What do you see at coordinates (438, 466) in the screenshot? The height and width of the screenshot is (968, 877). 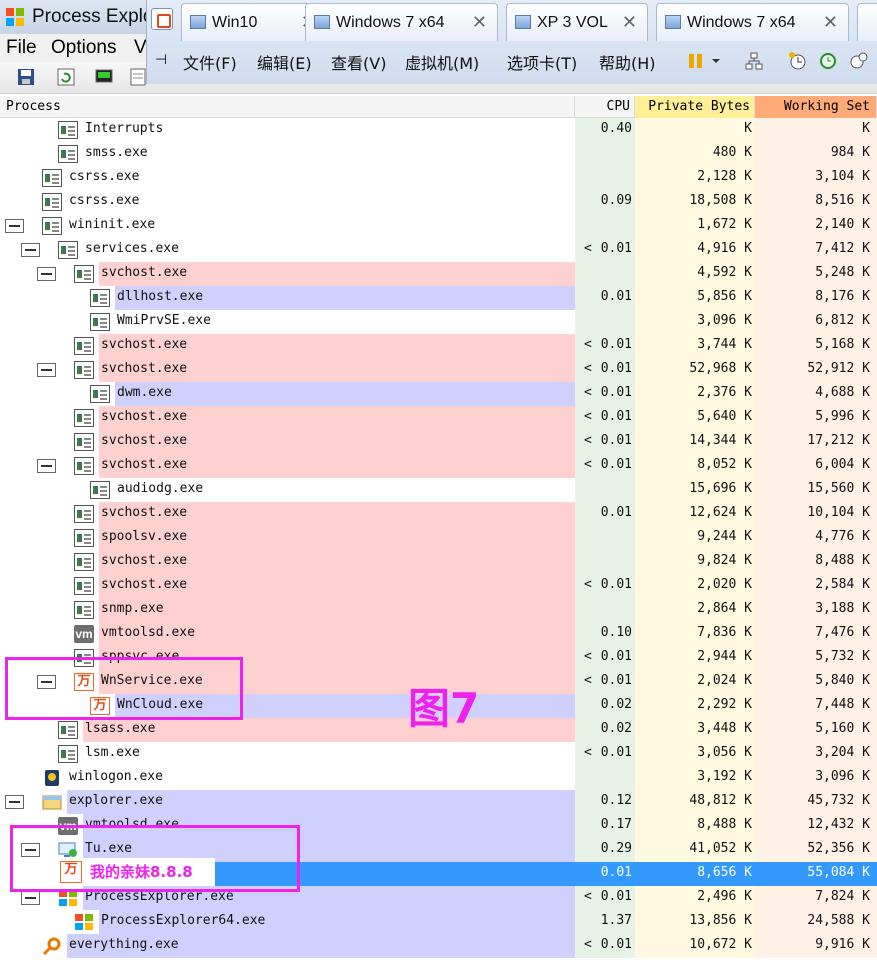 I see `process-row: svchost.exe <0.01 8,052 K 6,004 K` at bounding box center [438, 466].